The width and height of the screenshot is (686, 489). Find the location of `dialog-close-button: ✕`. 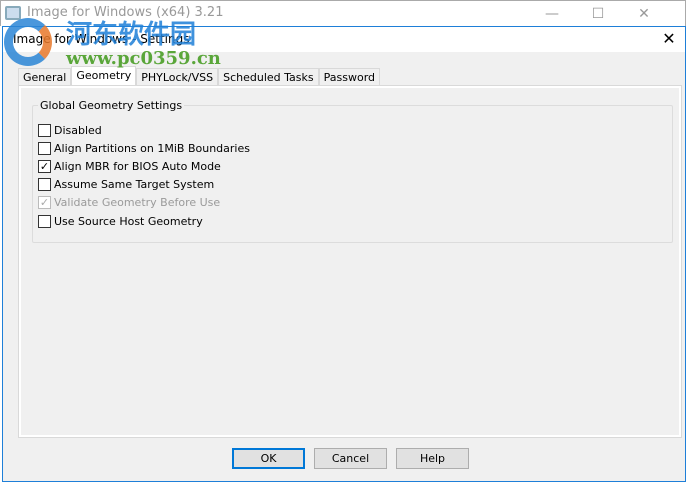

dialog-close-button: ✕ is located at coordinates (669, 38).